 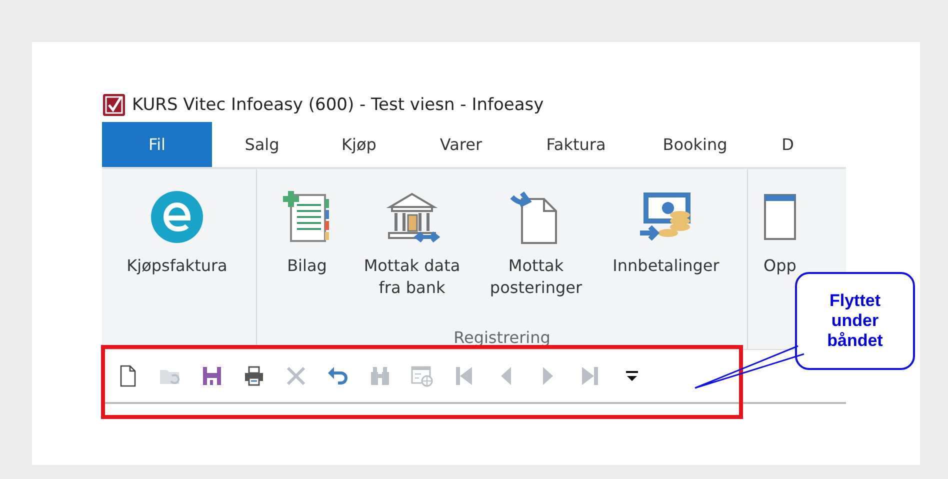 What do you see at coordinates (359, 144) in the screenshot?
I see `ribbon-tab: Kjøp` at bounding box center [359, 144].